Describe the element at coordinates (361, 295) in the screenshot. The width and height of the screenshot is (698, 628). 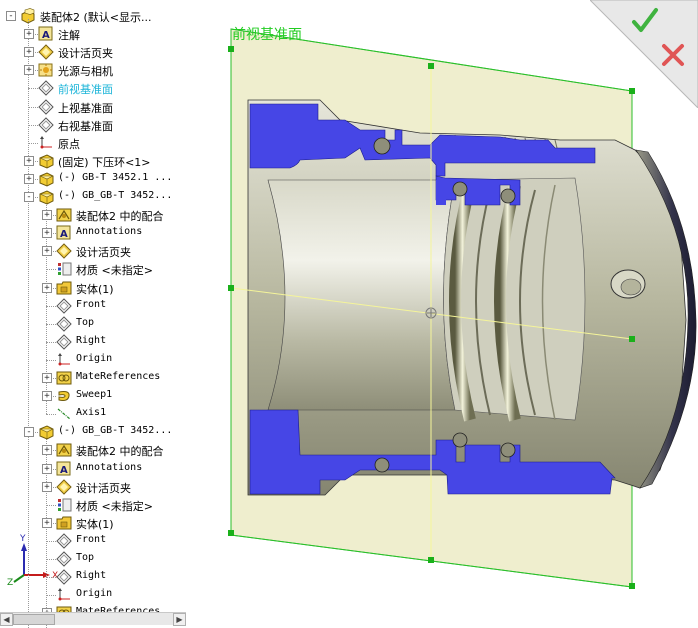
I see `inner-bore` at that location.